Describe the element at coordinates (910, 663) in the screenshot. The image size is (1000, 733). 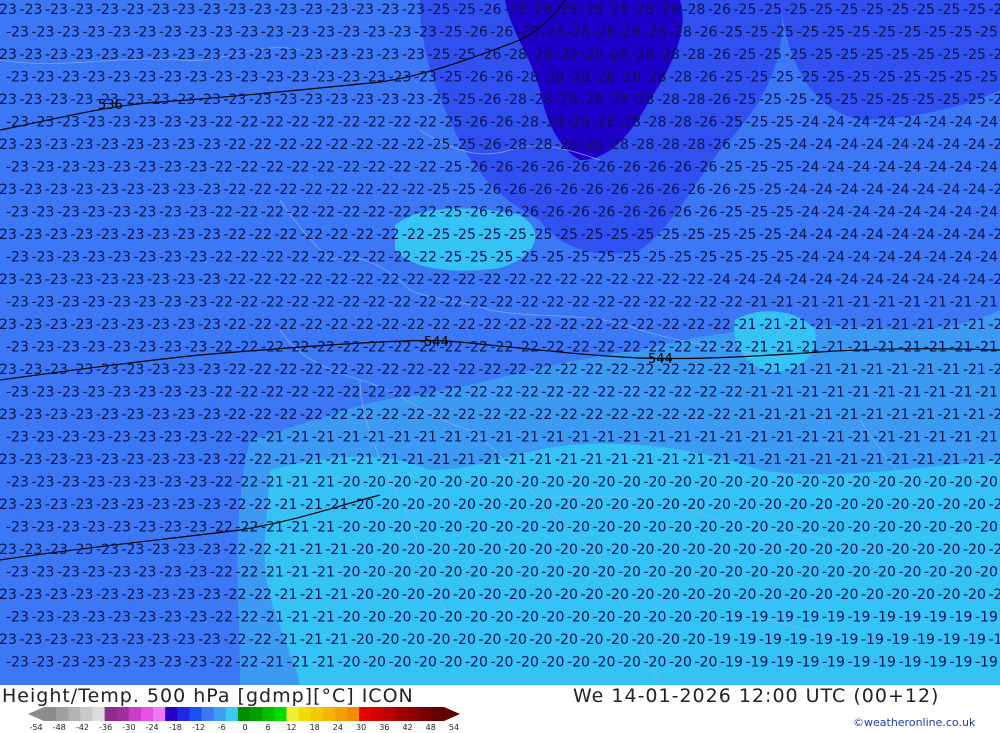
I see `temperature-label: -19` at that location.